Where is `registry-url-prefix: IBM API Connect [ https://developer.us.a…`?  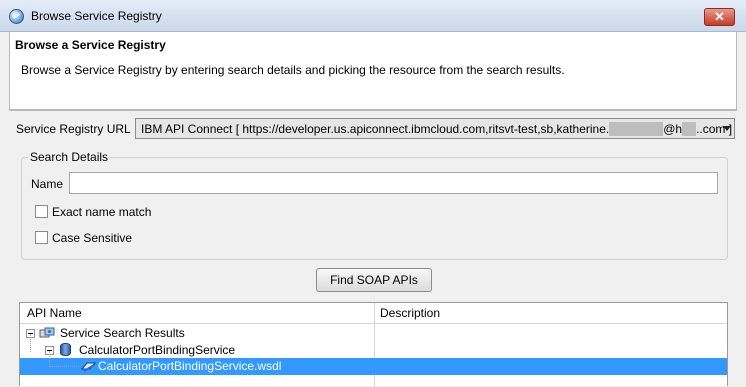
registry-url-prefix: IBM API Connect [ https://developer.us.a… is located at coordinates (375, 129).